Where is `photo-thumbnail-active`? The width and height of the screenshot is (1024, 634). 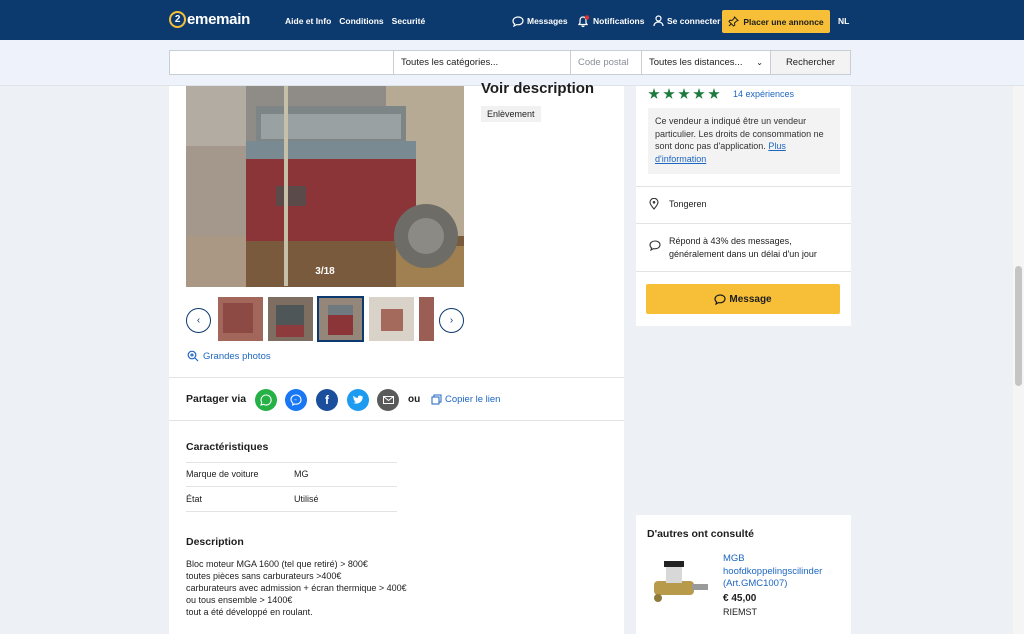 photo-thumbnail-active is located at coordinates (340, 319).